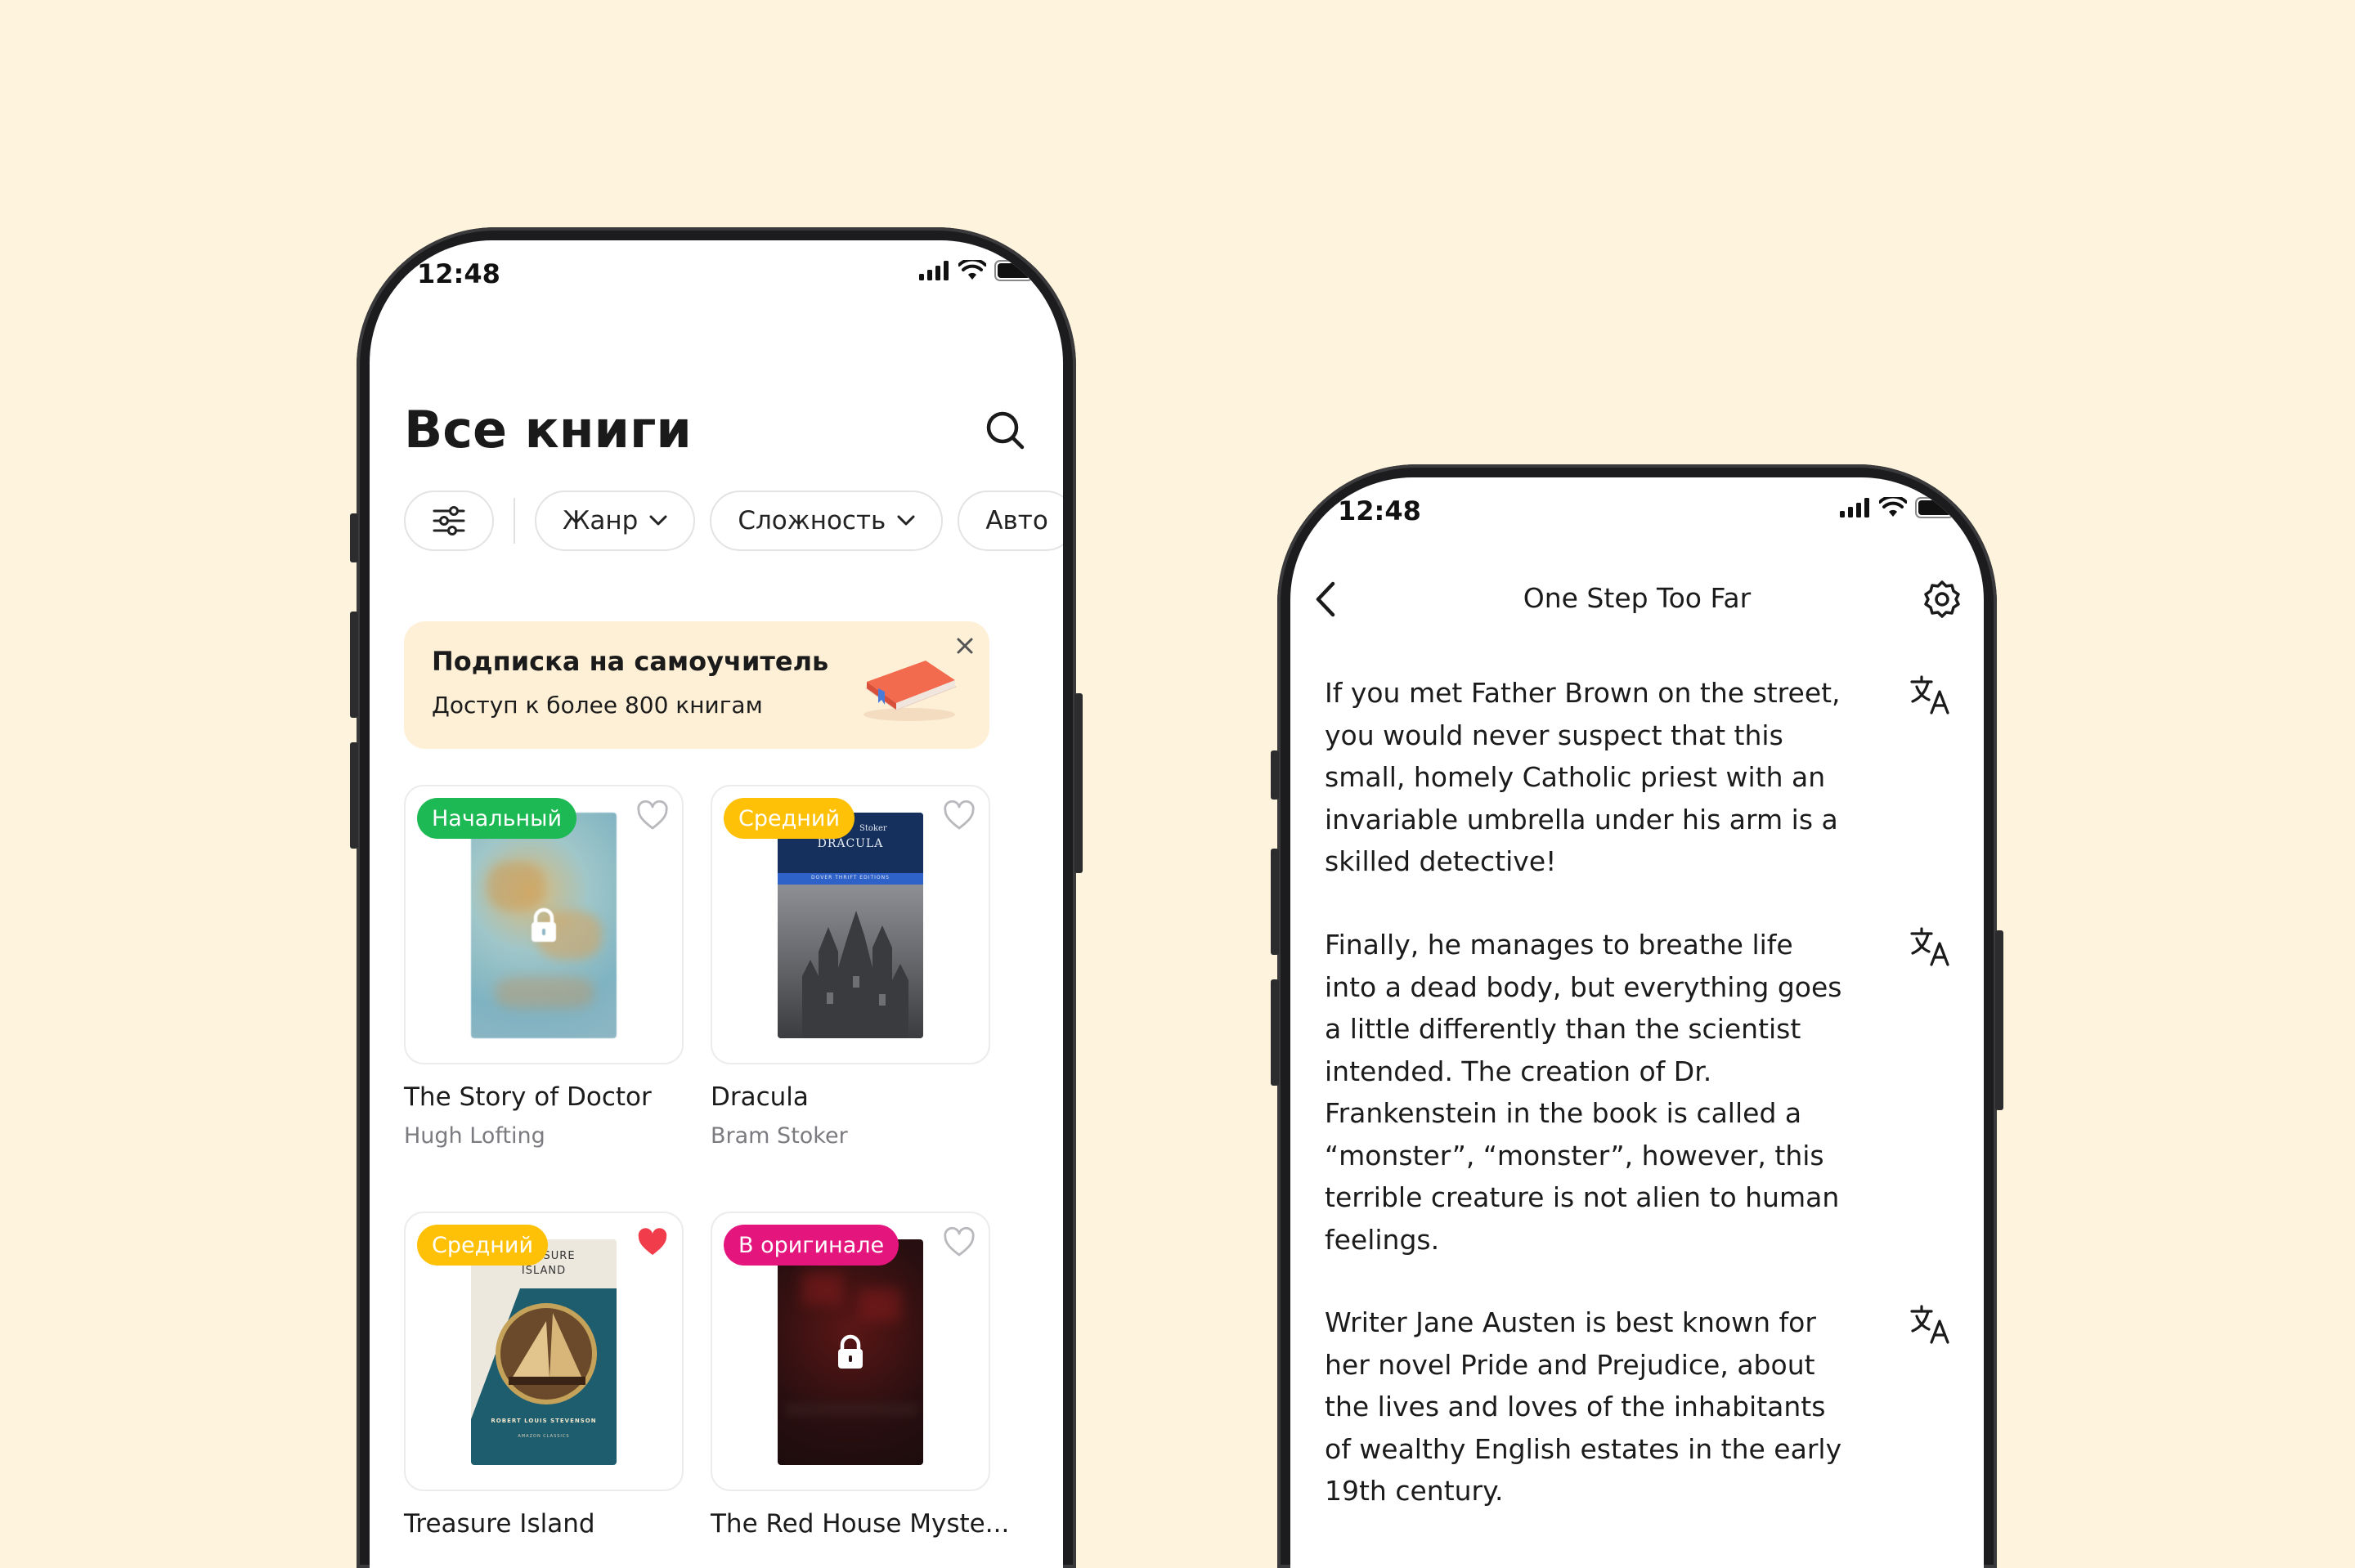 The image size is (2355, 1568). I want to click on filter-divider, so click(514, 521).